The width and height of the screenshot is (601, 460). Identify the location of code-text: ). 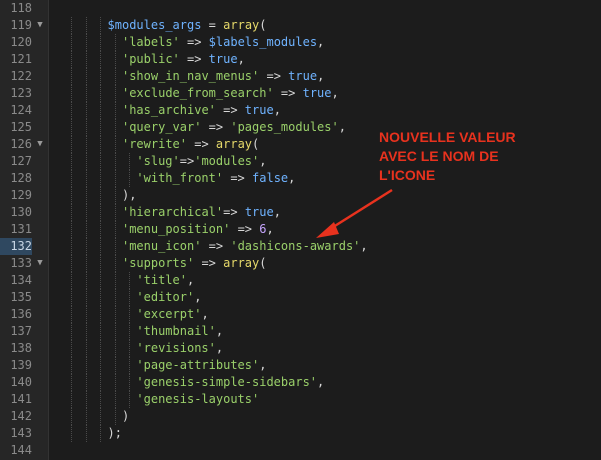
(125, 416).